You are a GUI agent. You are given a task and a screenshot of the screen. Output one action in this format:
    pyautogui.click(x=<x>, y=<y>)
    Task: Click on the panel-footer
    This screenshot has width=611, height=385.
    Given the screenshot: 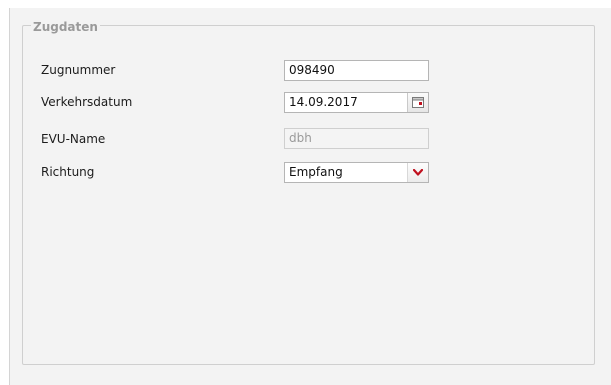 What is the action you would take?
    pyautogui.click(x=310, y=379)
    